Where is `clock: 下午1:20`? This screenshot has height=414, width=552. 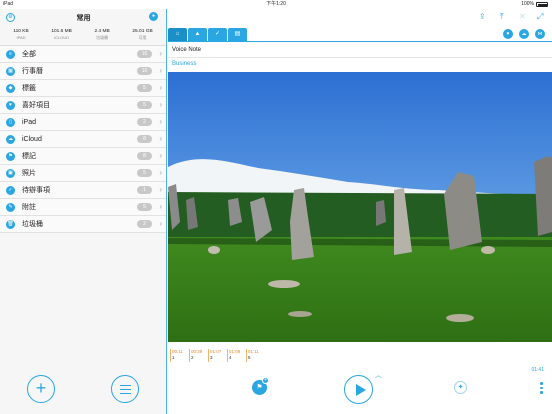 clock: 下午1:20 is located at coordinates (276, 4).